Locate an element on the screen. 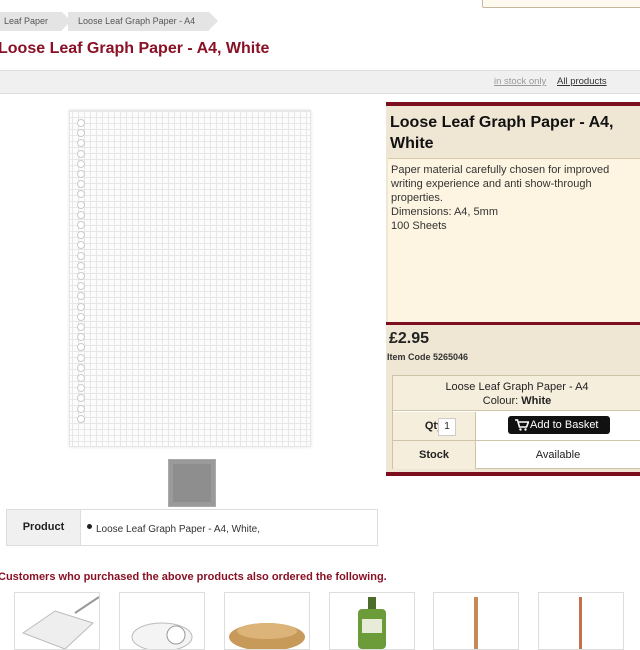 The image size is (640, 650). soap-bottle-image is located at coordinates (372, 623).